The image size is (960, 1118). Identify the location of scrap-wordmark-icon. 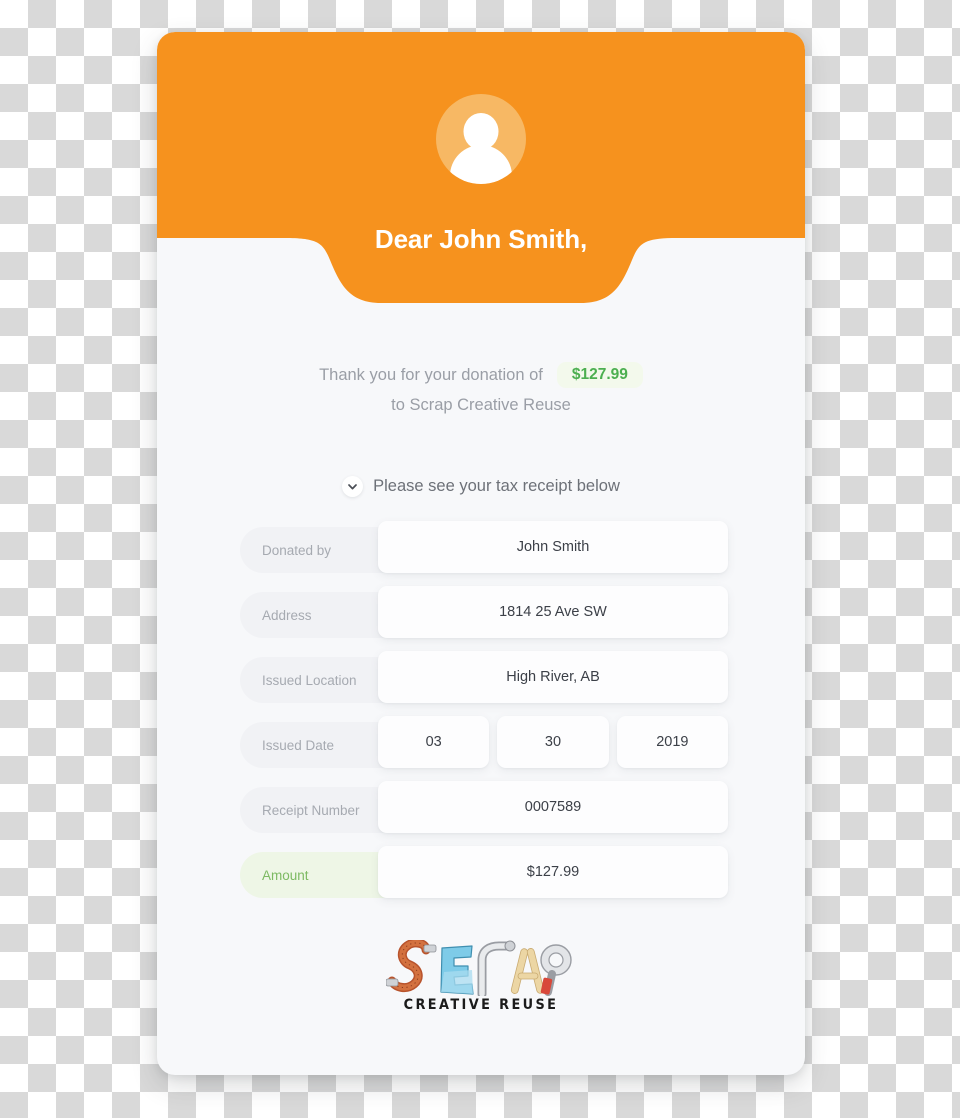
(479, 968).